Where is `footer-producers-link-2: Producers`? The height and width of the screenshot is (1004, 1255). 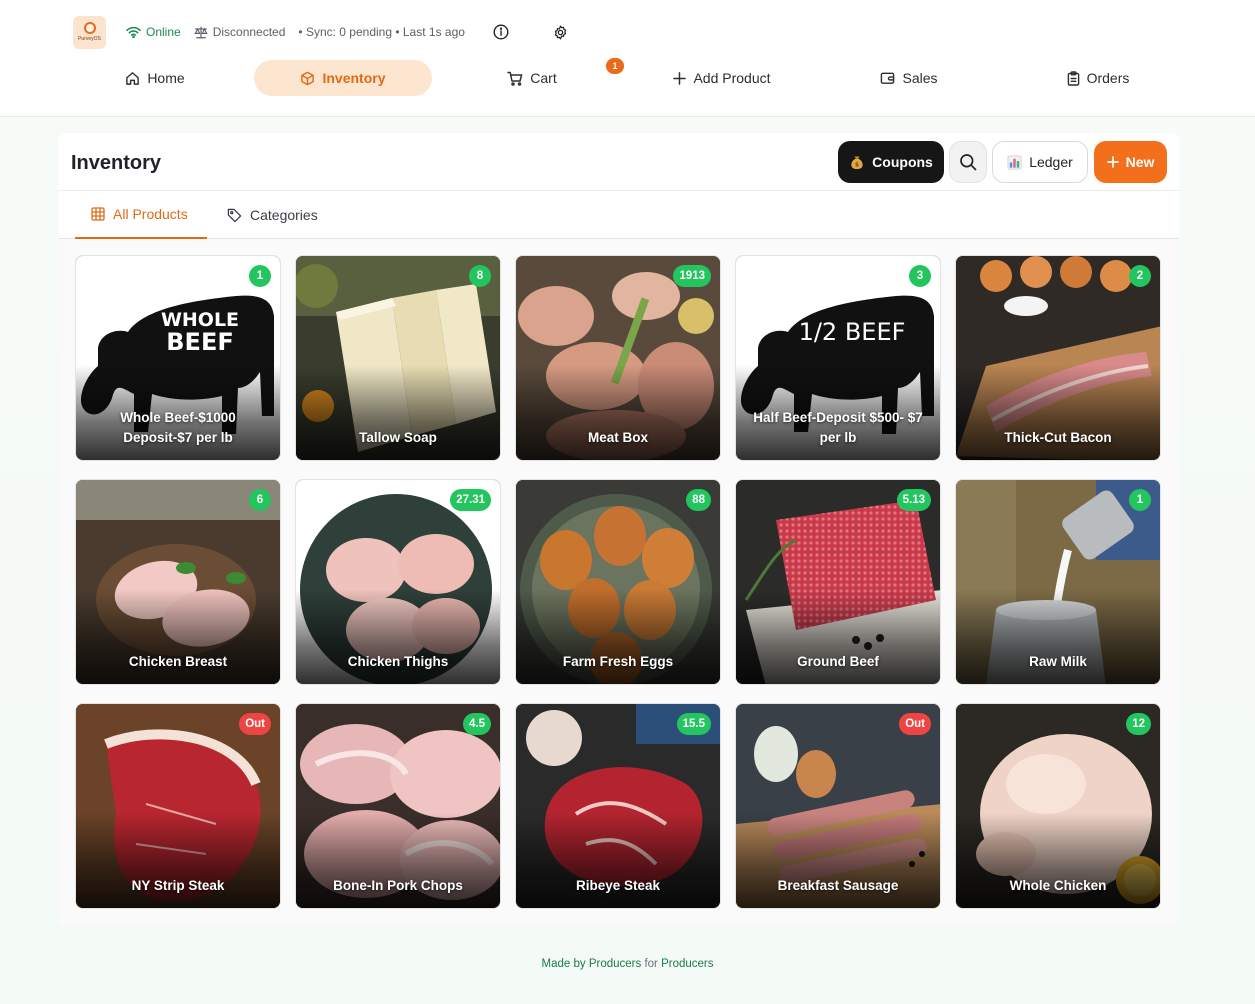 footer-producers-link-2: Producers is located at coordinates (687, 964).